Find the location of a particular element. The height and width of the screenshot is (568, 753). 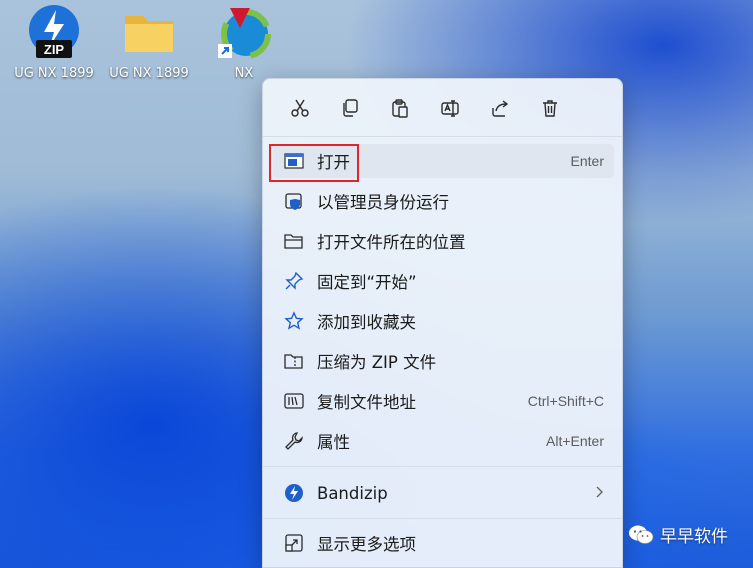

folder-icon is located at coordinates (149, 32).